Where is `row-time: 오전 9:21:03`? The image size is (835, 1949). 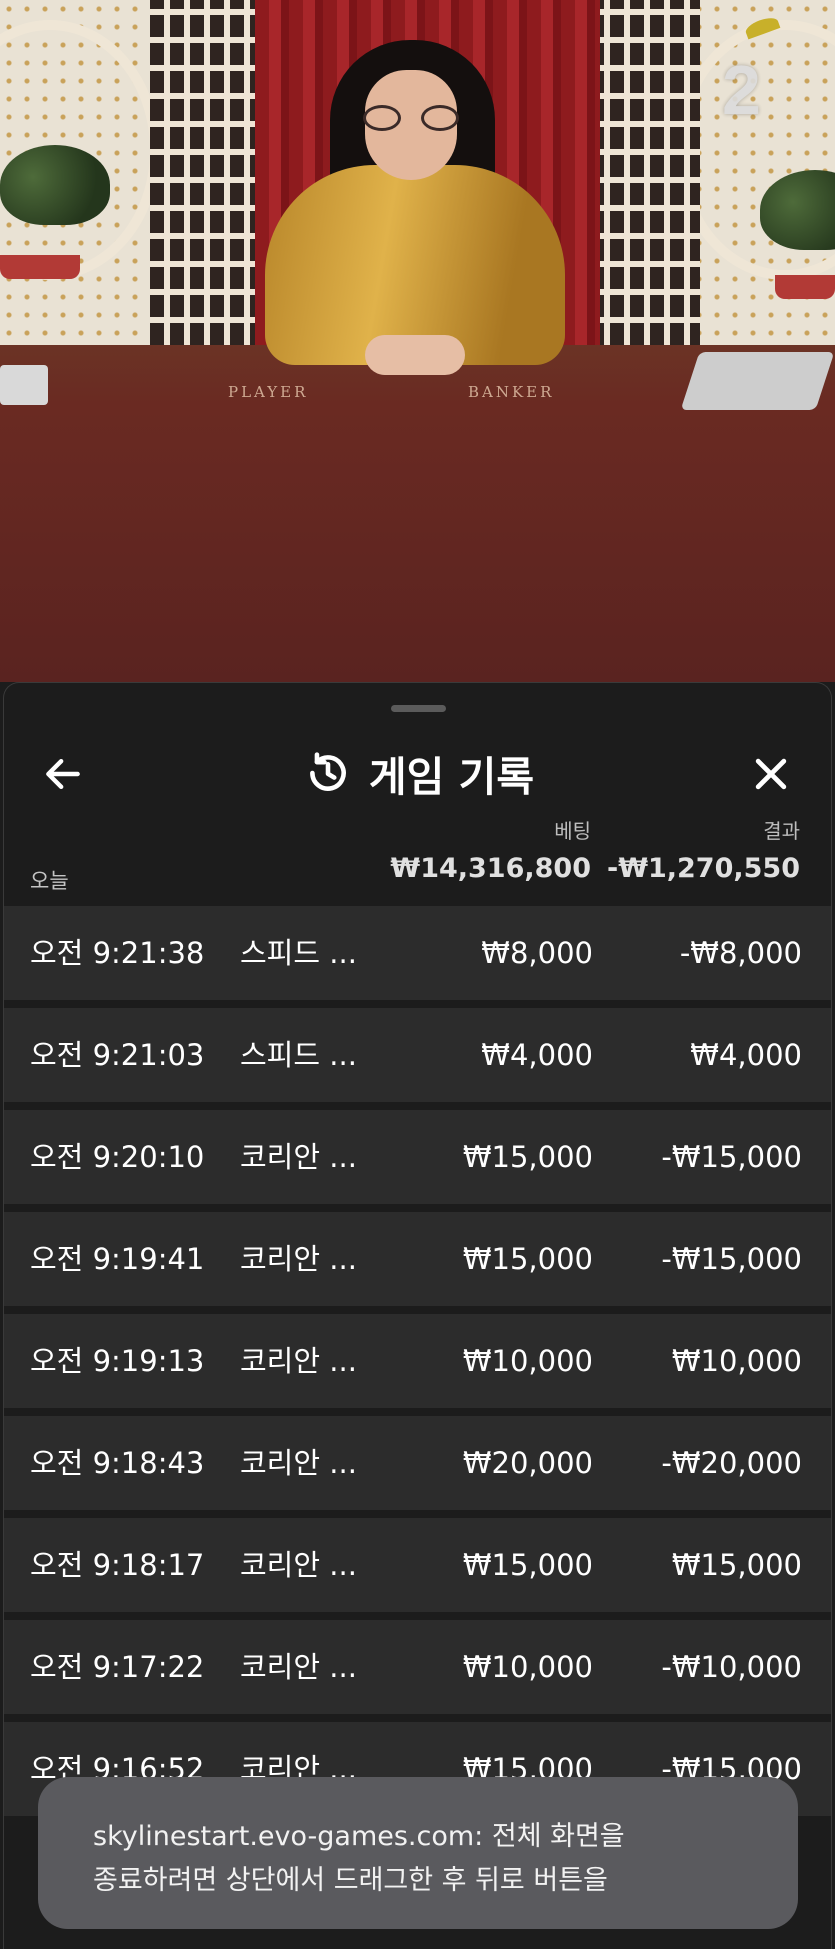
row-time: 오전 9:21:03 is located at coordinates (117, 1055).